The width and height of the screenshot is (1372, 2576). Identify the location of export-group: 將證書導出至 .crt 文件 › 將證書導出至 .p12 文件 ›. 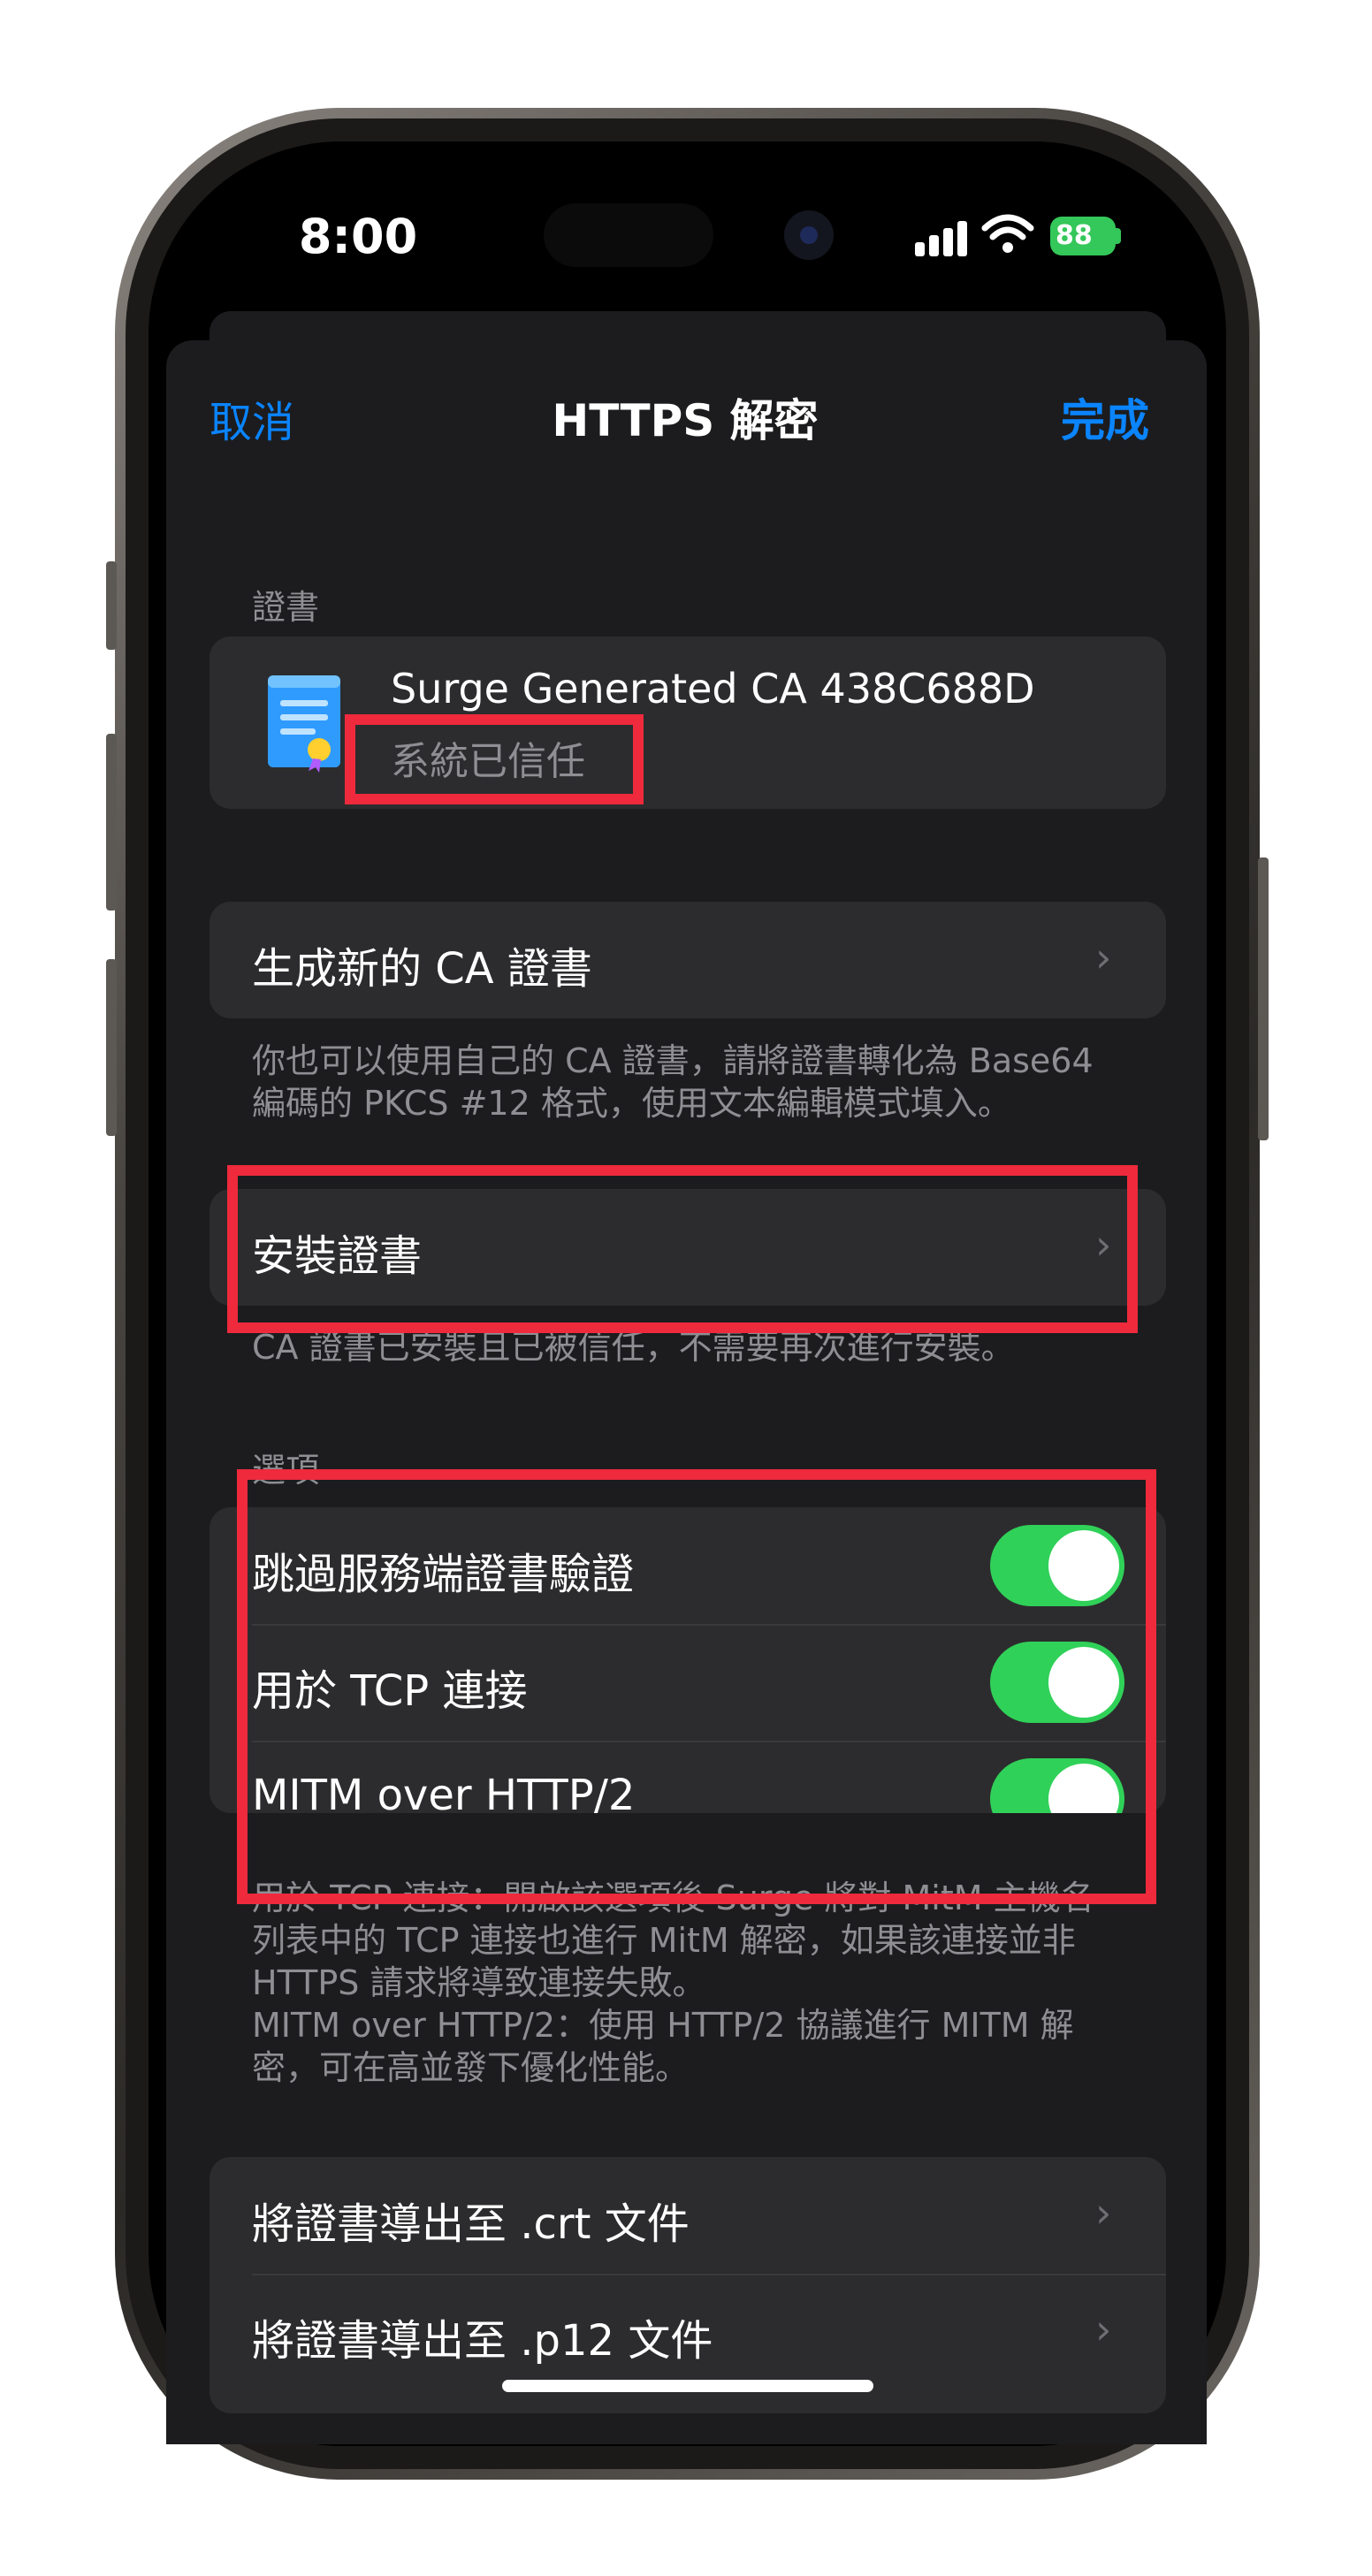
(688, 2285).